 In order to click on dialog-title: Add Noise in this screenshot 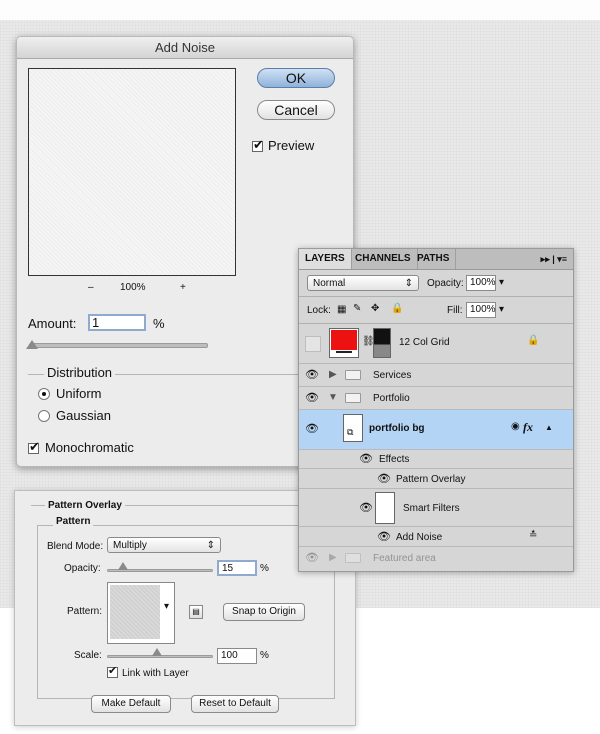, I will do `click(185, 48)`.